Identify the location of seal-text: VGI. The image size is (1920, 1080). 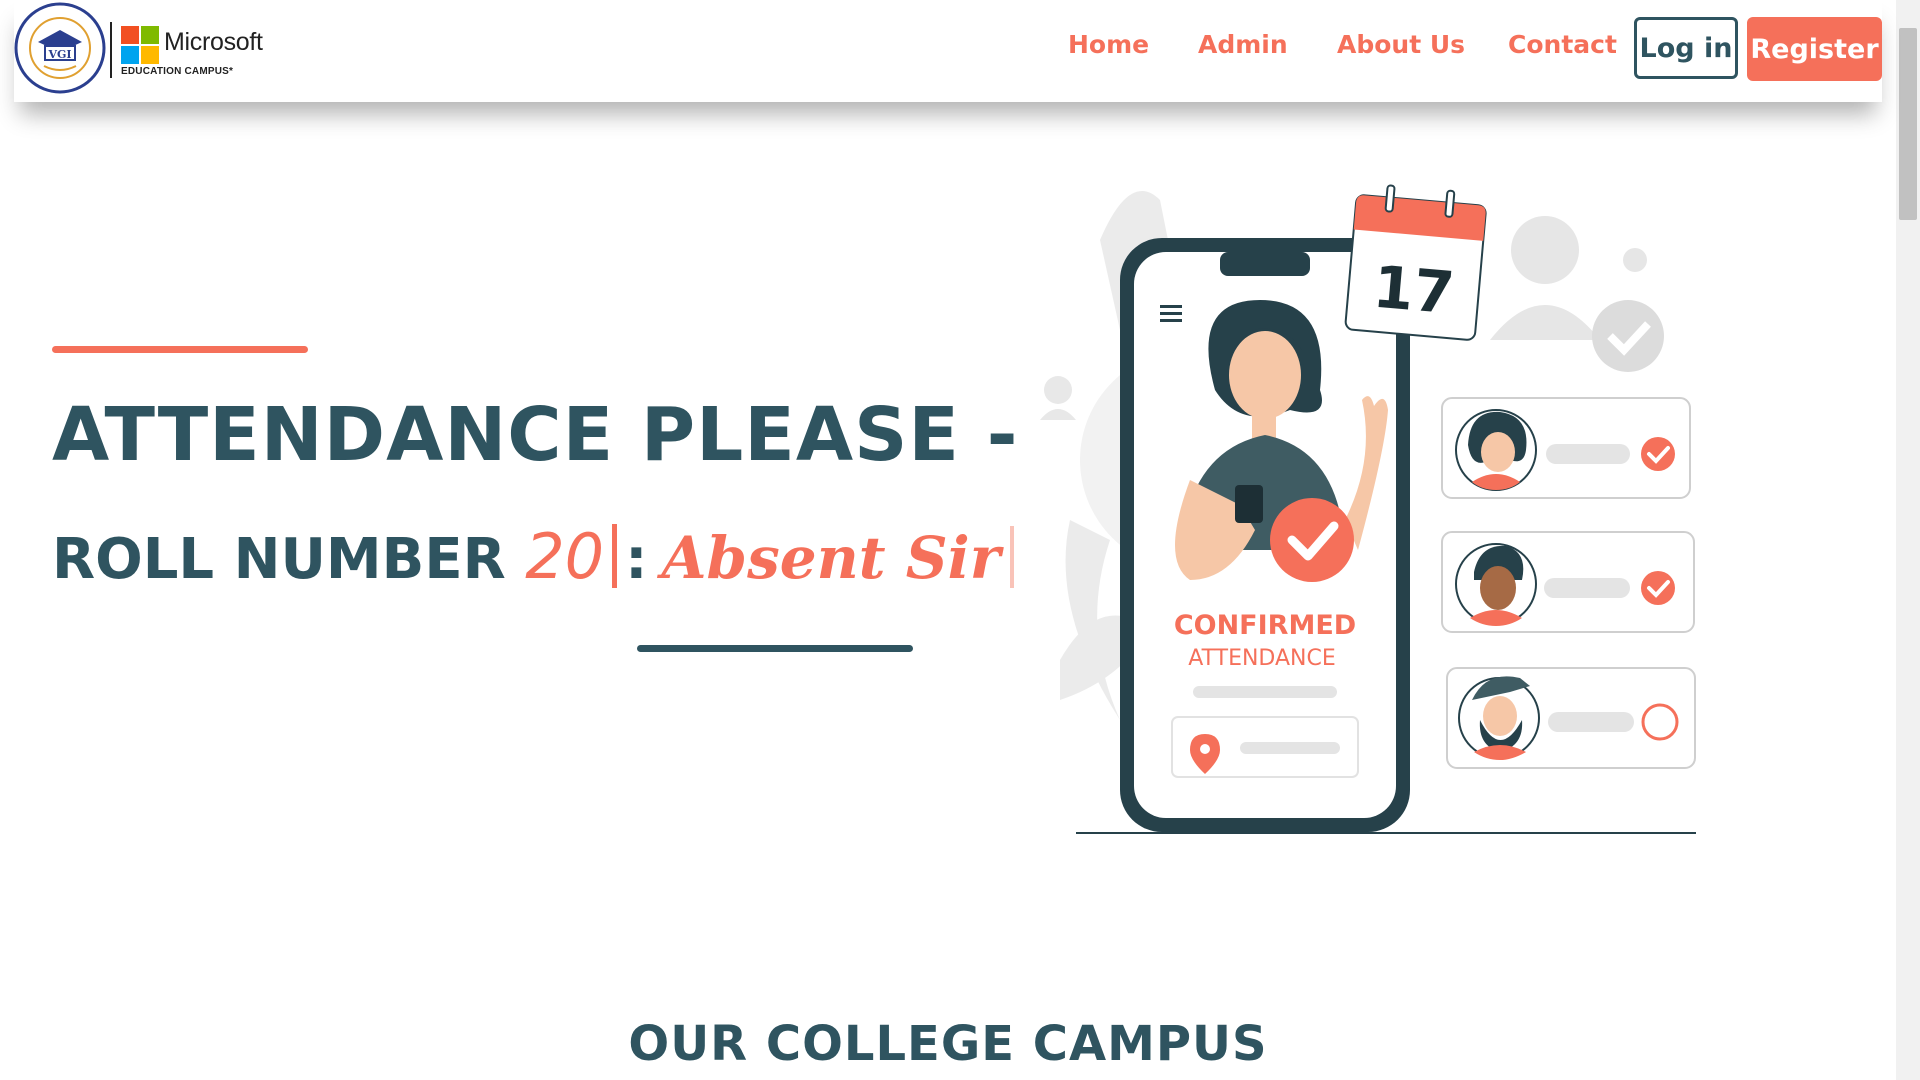
(59, 54).